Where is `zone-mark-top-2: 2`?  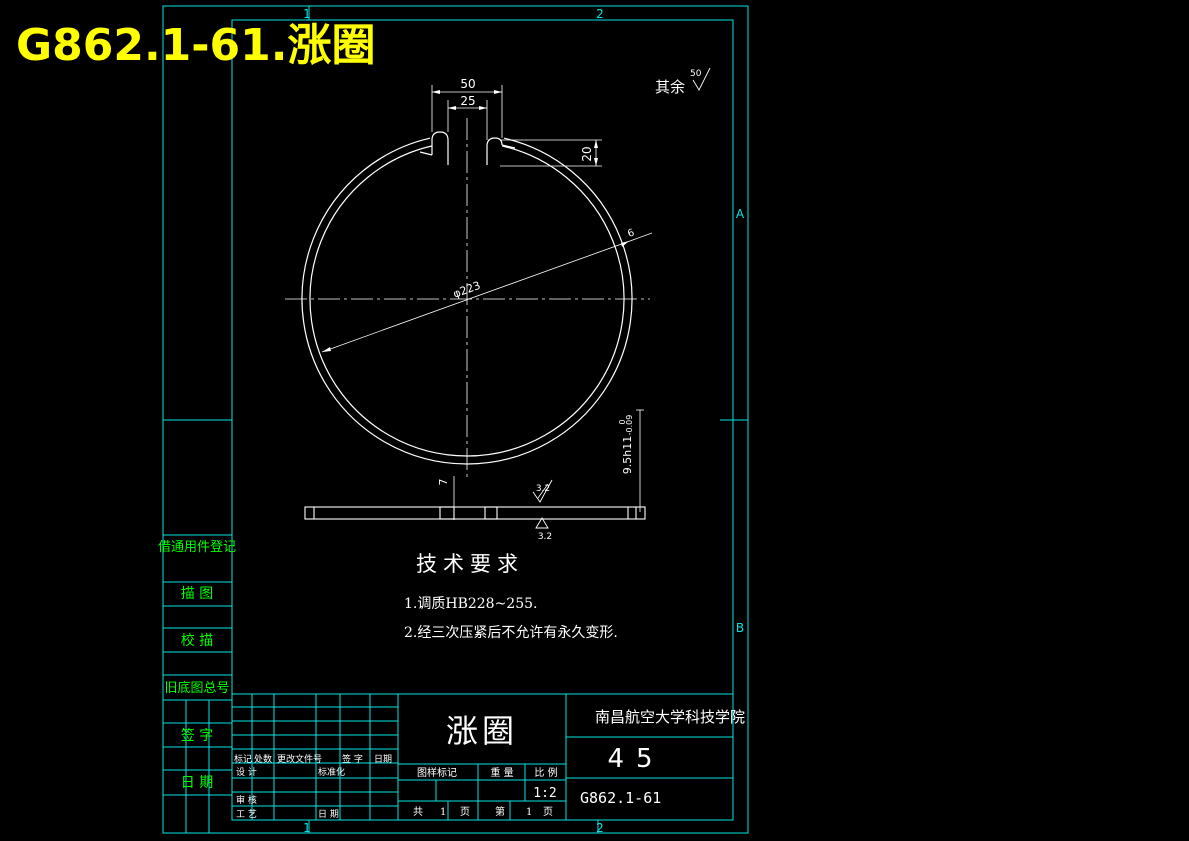
zone-mark-top-2: 2 is located at coordinates (600, 14).